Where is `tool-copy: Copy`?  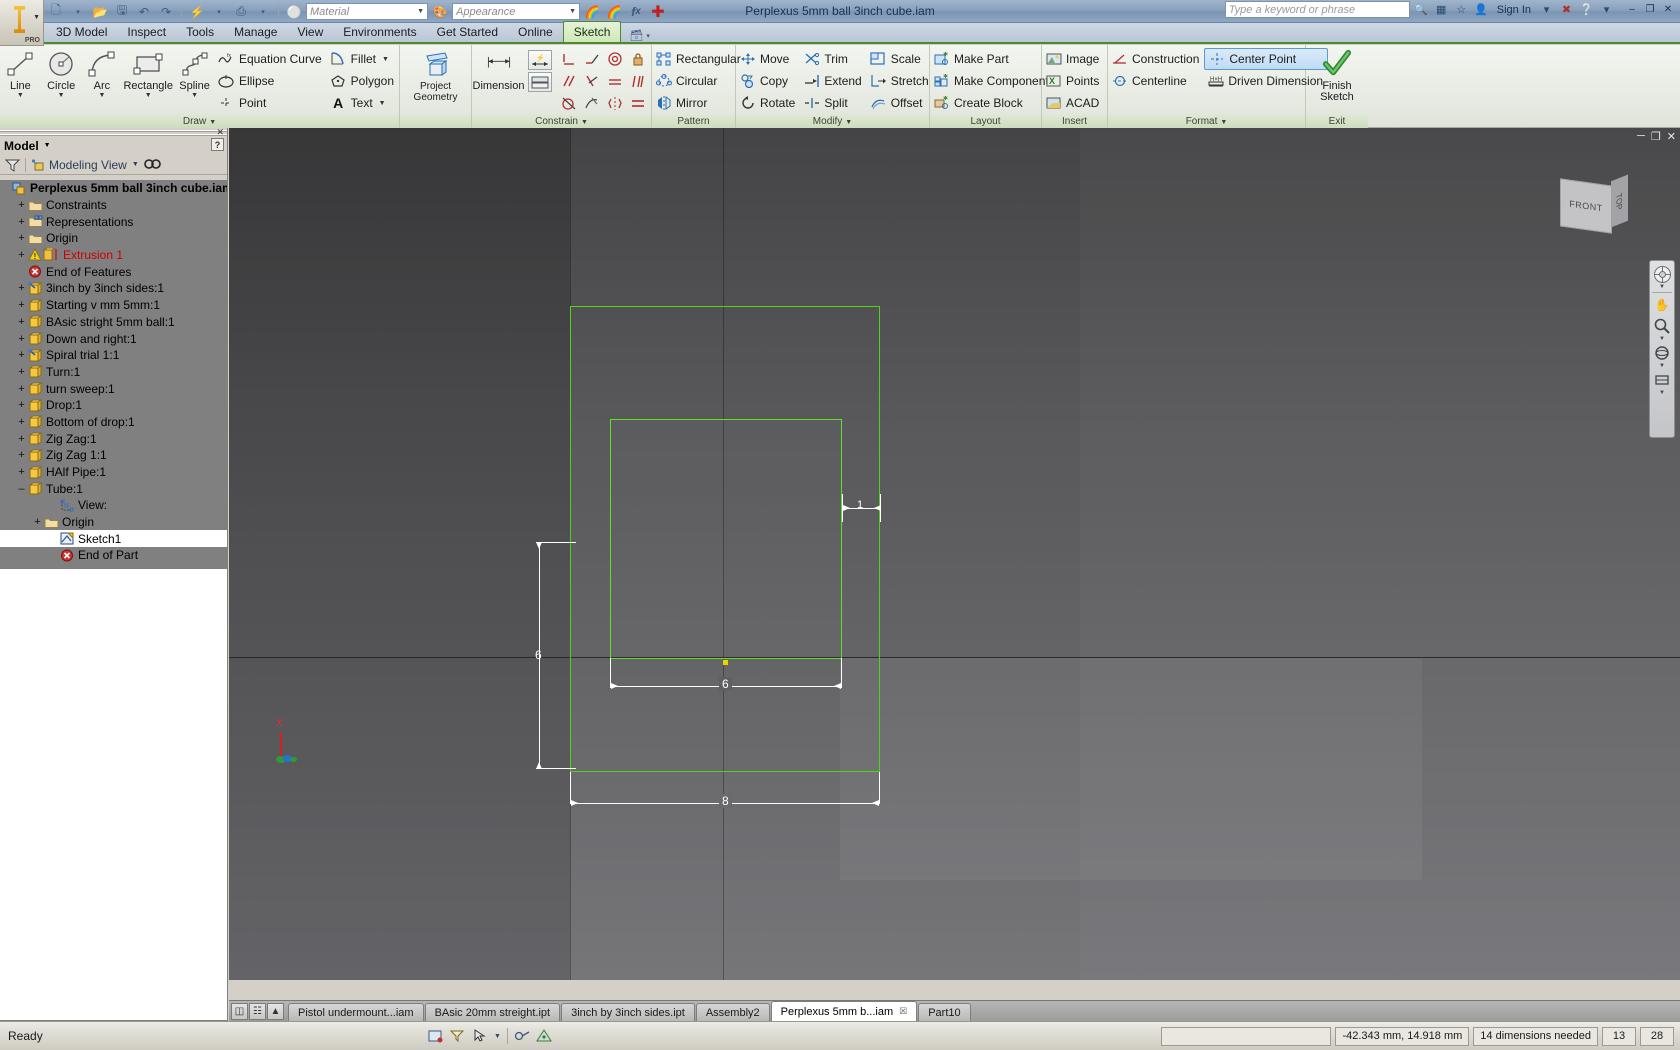
tool-copy: Copy is located at coordinates (768, 81).